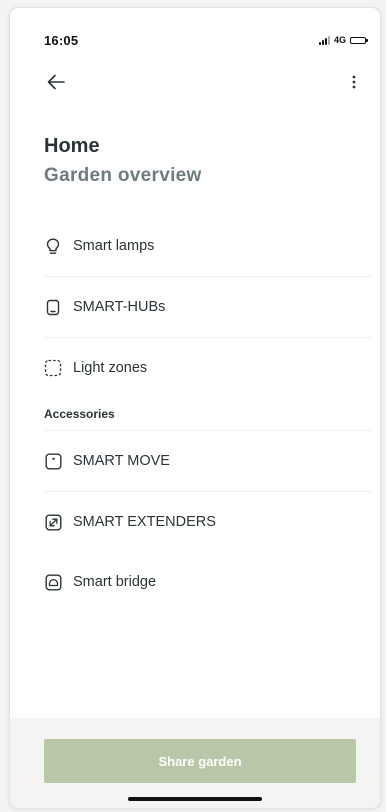 The image size is (386, 812). What do you see at coordinates (115, 582) in the screenshot?
I see `list-item-label: Smart bridge` at bounding box center [115, 582].